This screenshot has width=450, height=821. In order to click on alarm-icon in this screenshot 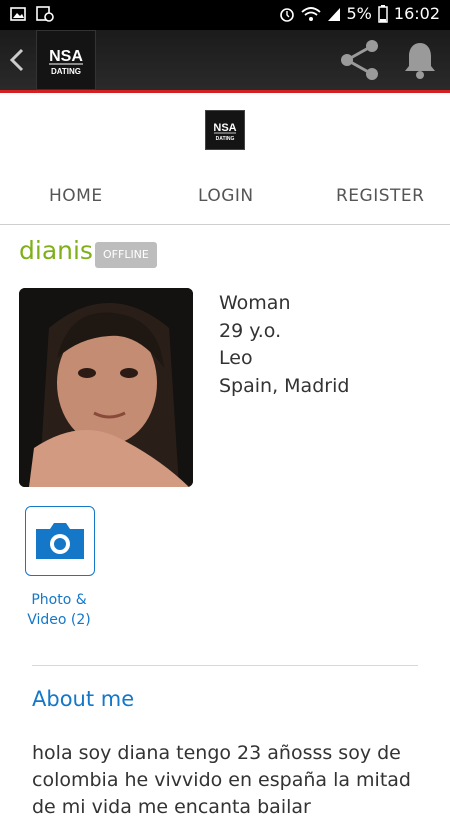, I will do `click(286, 14)`.